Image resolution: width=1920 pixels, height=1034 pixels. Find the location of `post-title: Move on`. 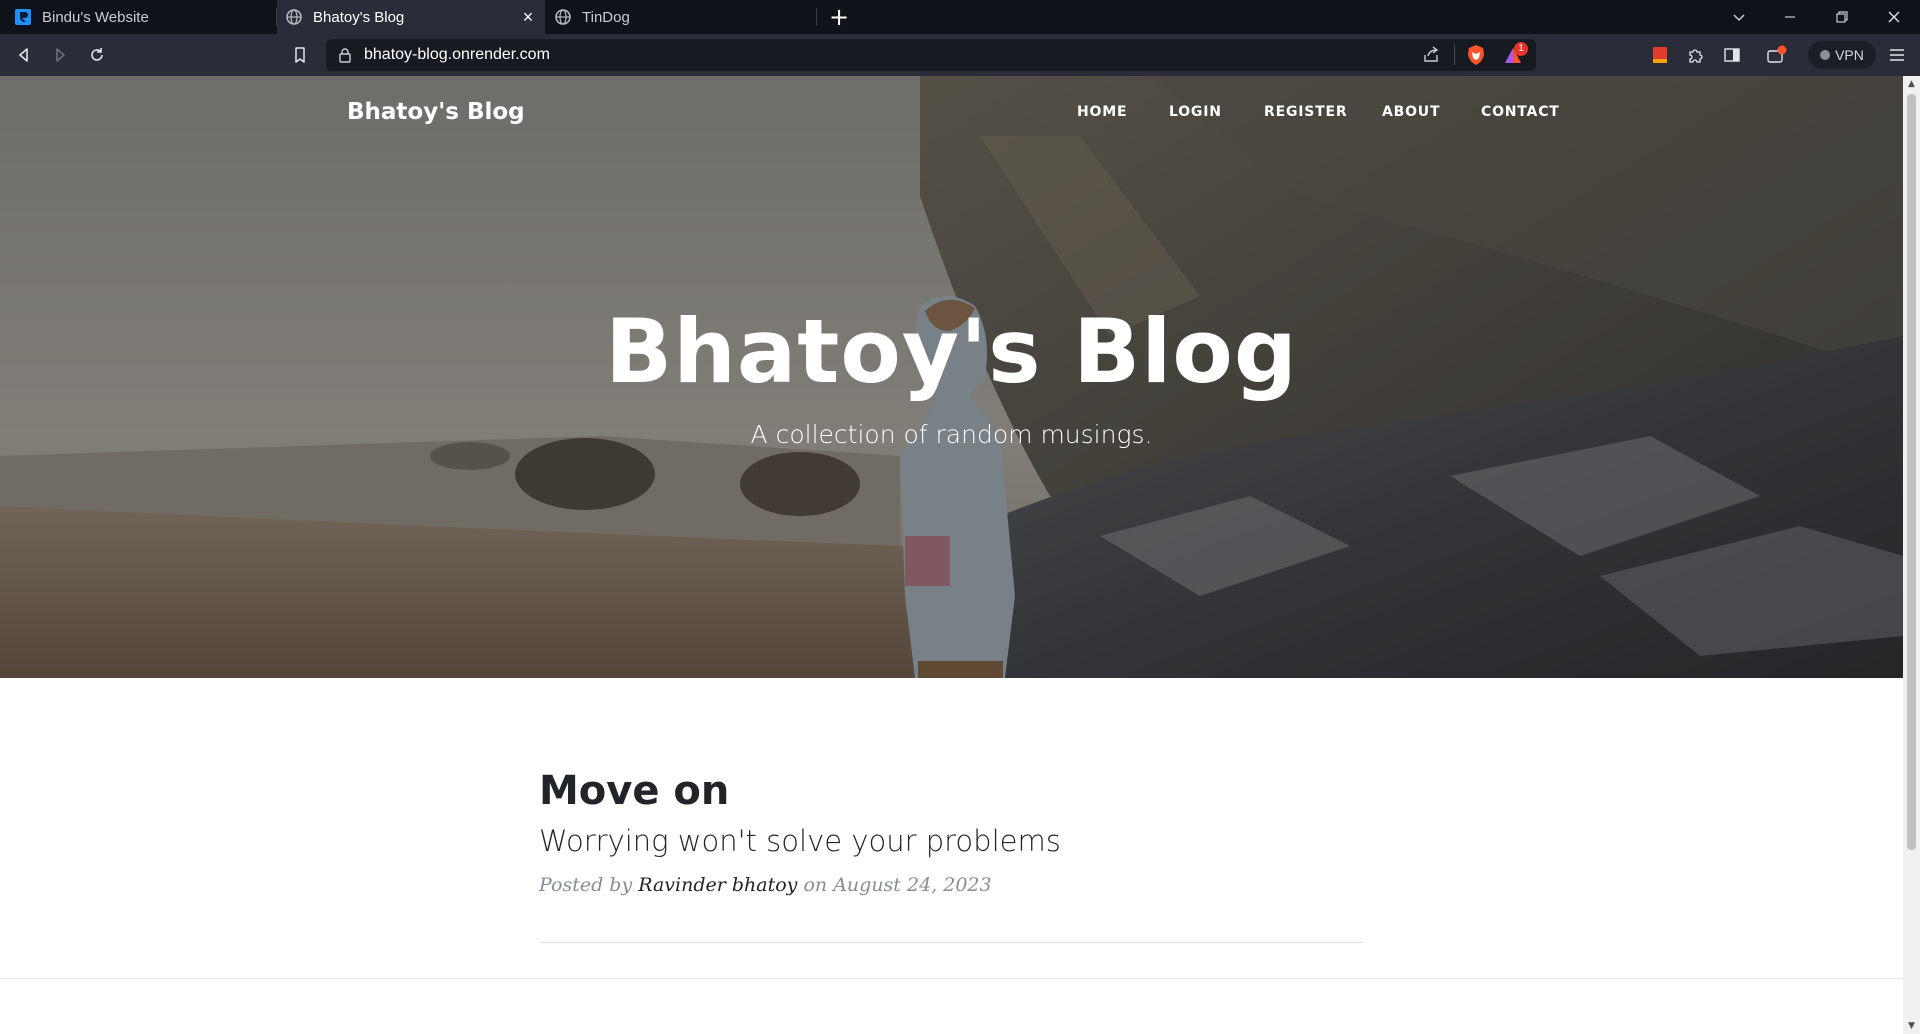

post-title: Move on is located at coordinates (634, 791).